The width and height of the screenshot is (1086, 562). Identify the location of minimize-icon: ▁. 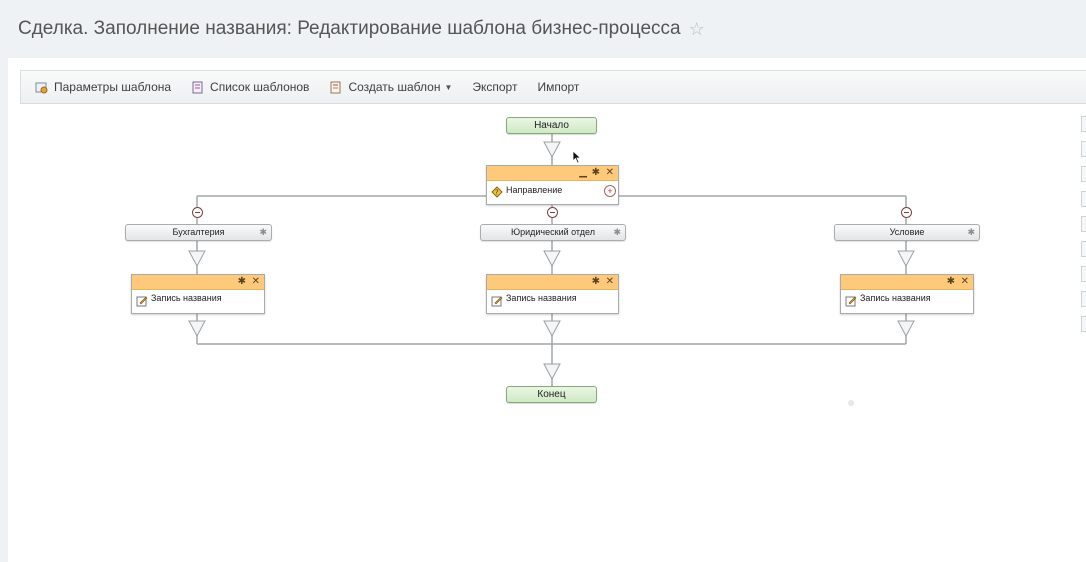
(583, 173).